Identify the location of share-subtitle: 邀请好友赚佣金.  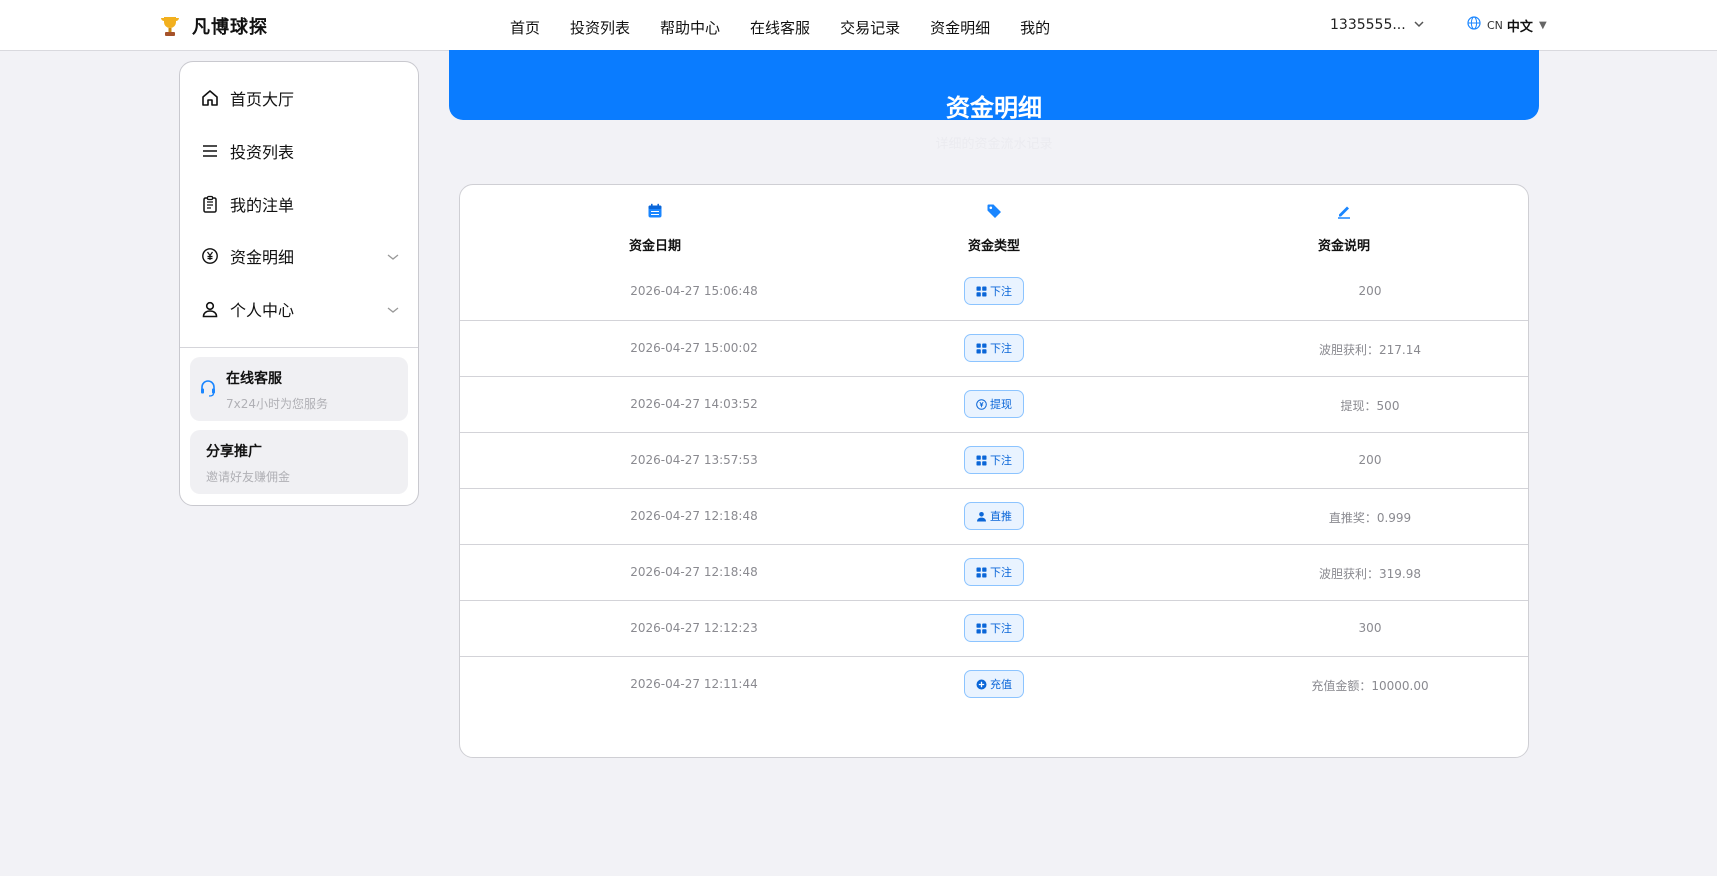
(248, 477).